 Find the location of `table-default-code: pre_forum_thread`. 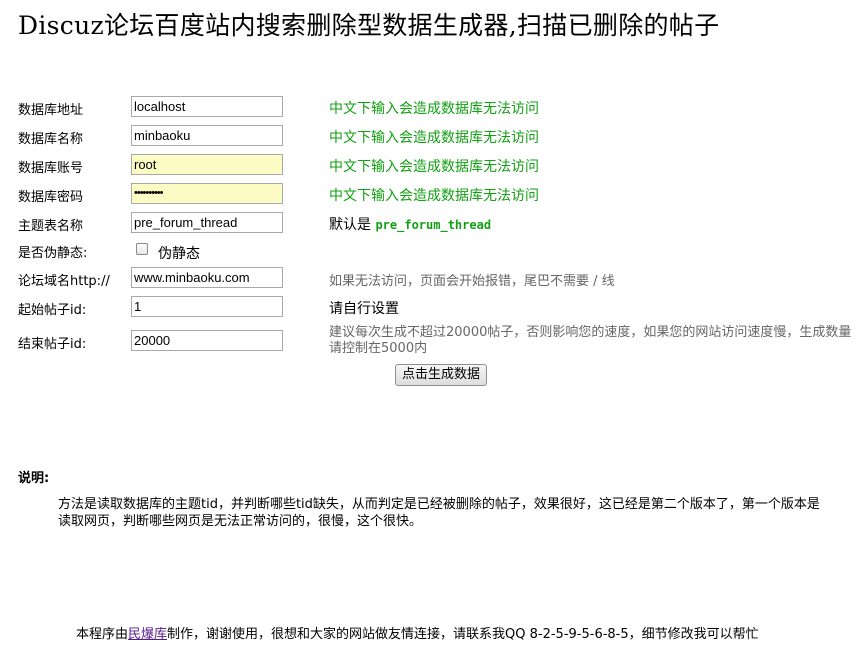

table-default-code: pre_forum_thread is located at coordinates (433, 225).